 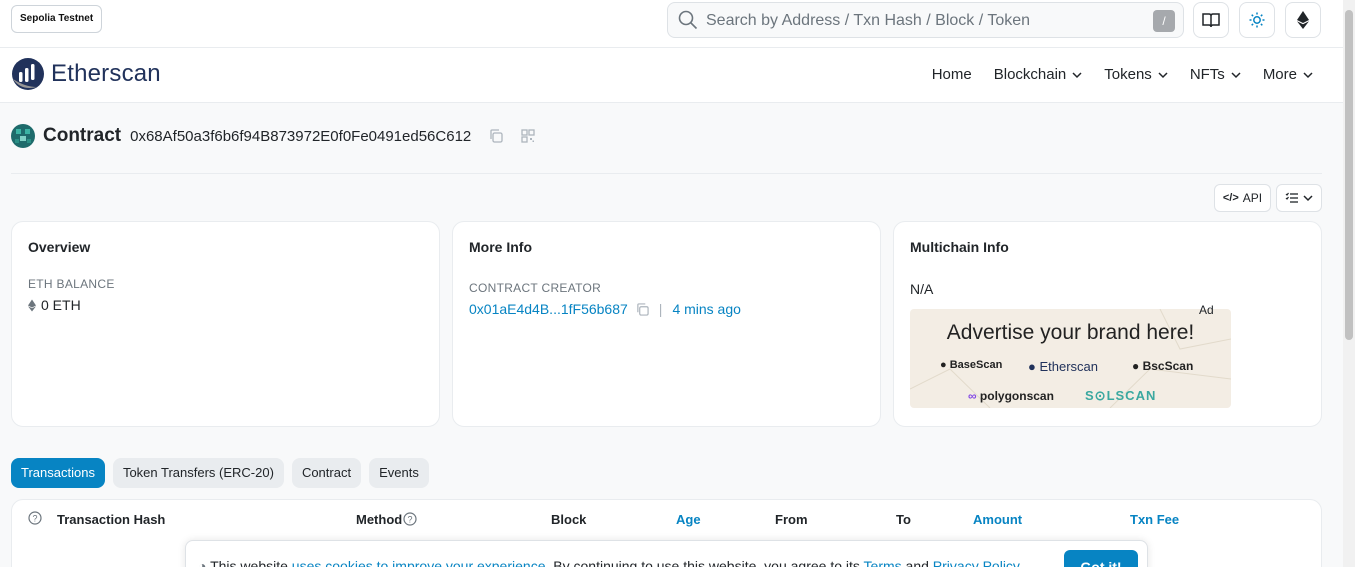 I want to click on docs-button, so click(x=1211, y=20).